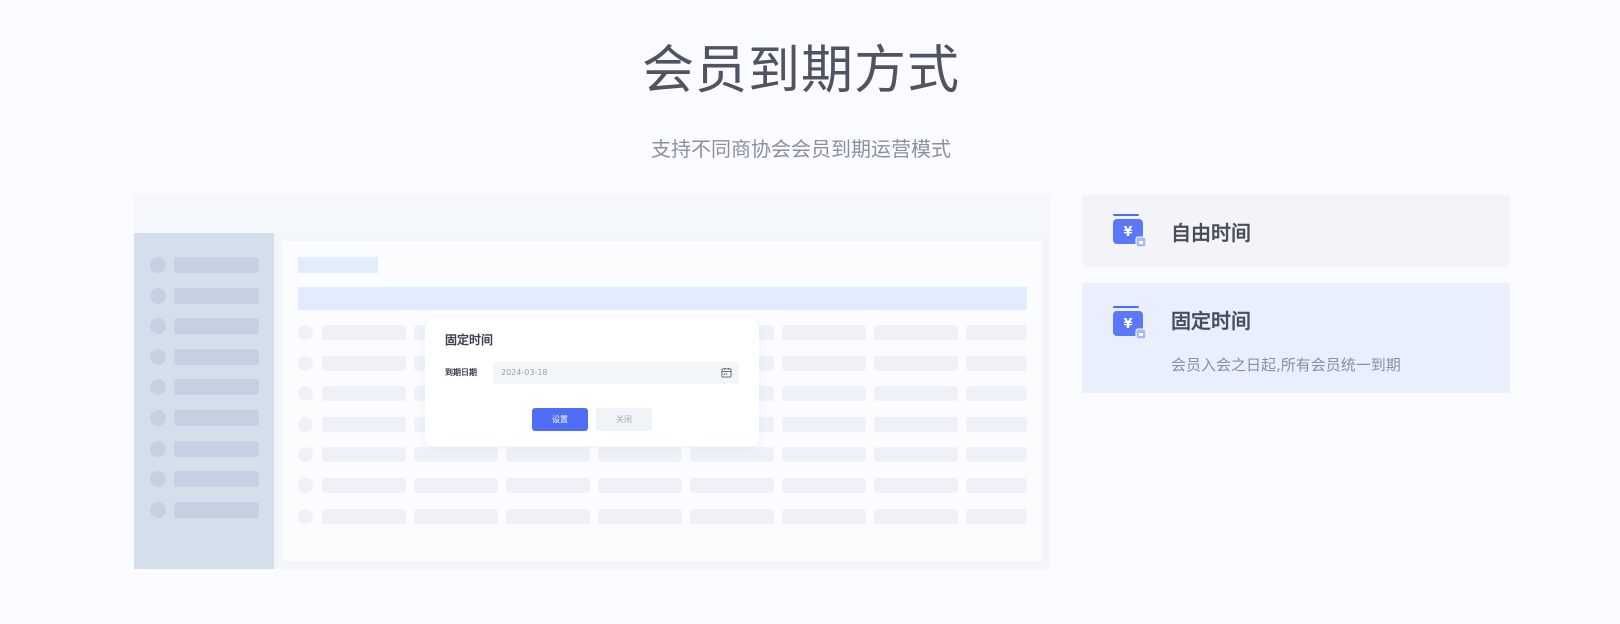 The width and height of the screenshot is (1620, 624). Describe the element at coordinates (662, 298) in the screenshot. I see `preview-table-header` at that location.